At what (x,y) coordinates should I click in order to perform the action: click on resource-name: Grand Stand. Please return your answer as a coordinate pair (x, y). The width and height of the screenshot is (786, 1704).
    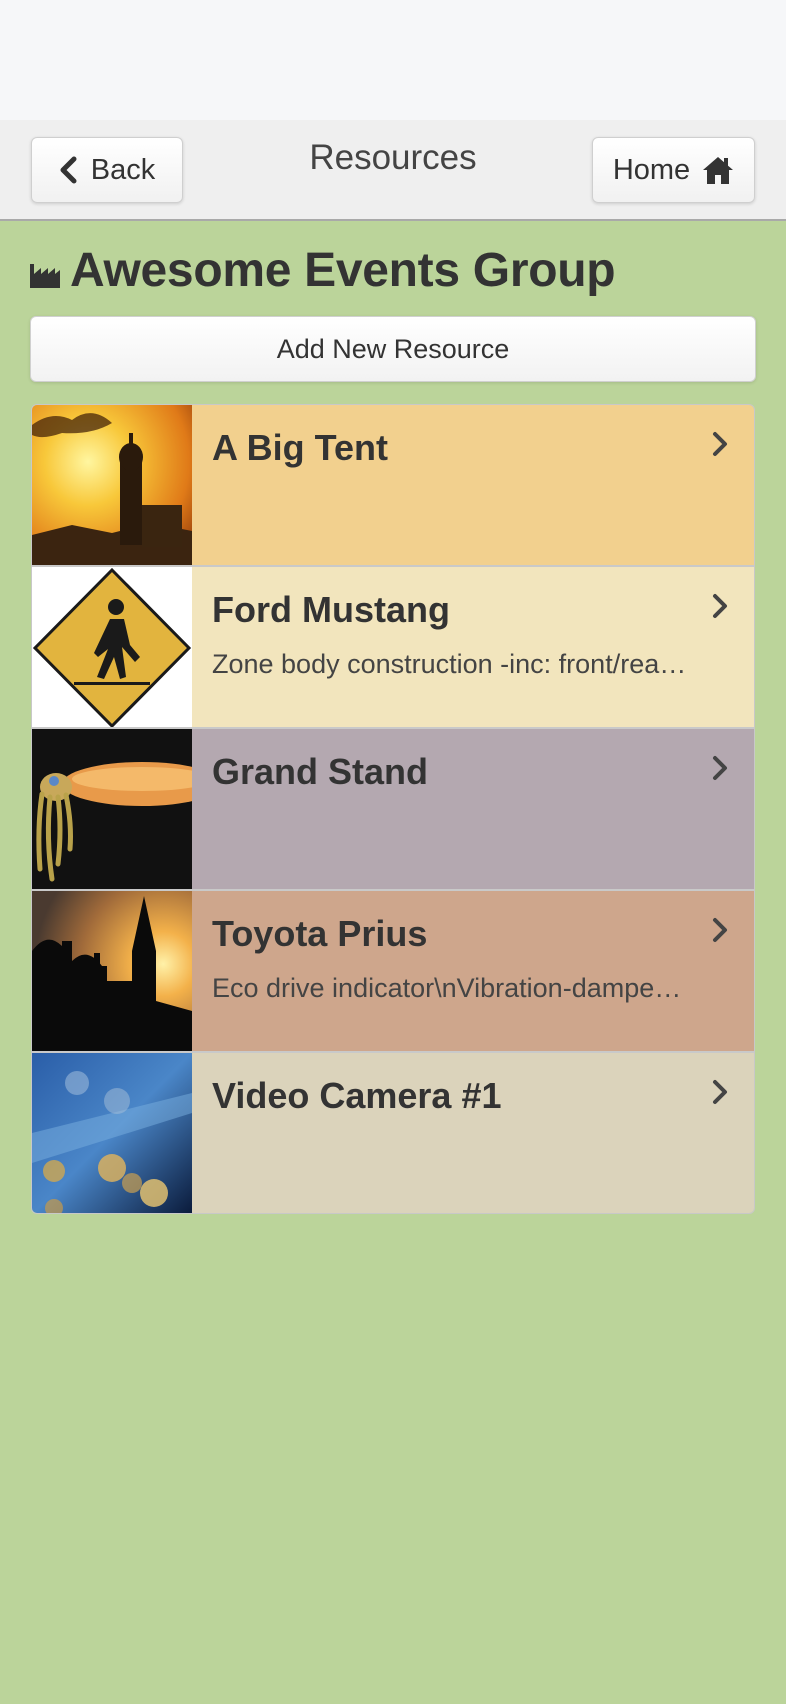
    Looking at the image, I should click on (320, 771).